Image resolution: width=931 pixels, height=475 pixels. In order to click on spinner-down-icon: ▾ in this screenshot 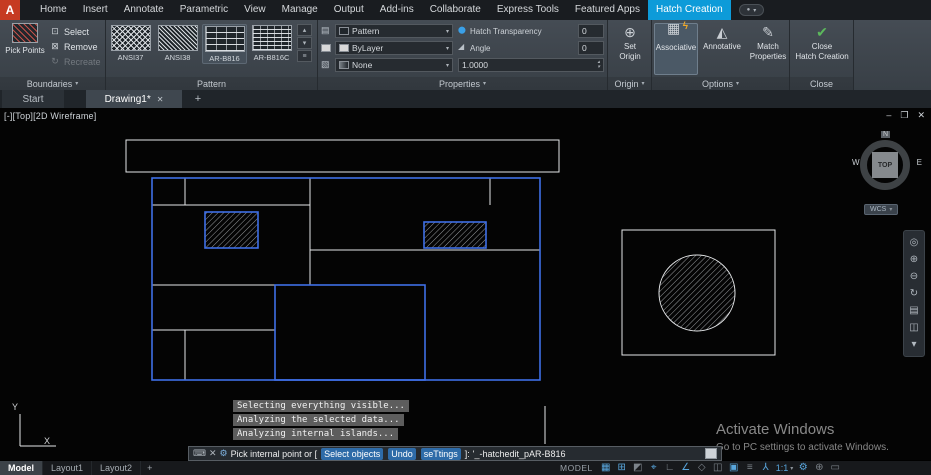, I will do `click(598, 67)`.